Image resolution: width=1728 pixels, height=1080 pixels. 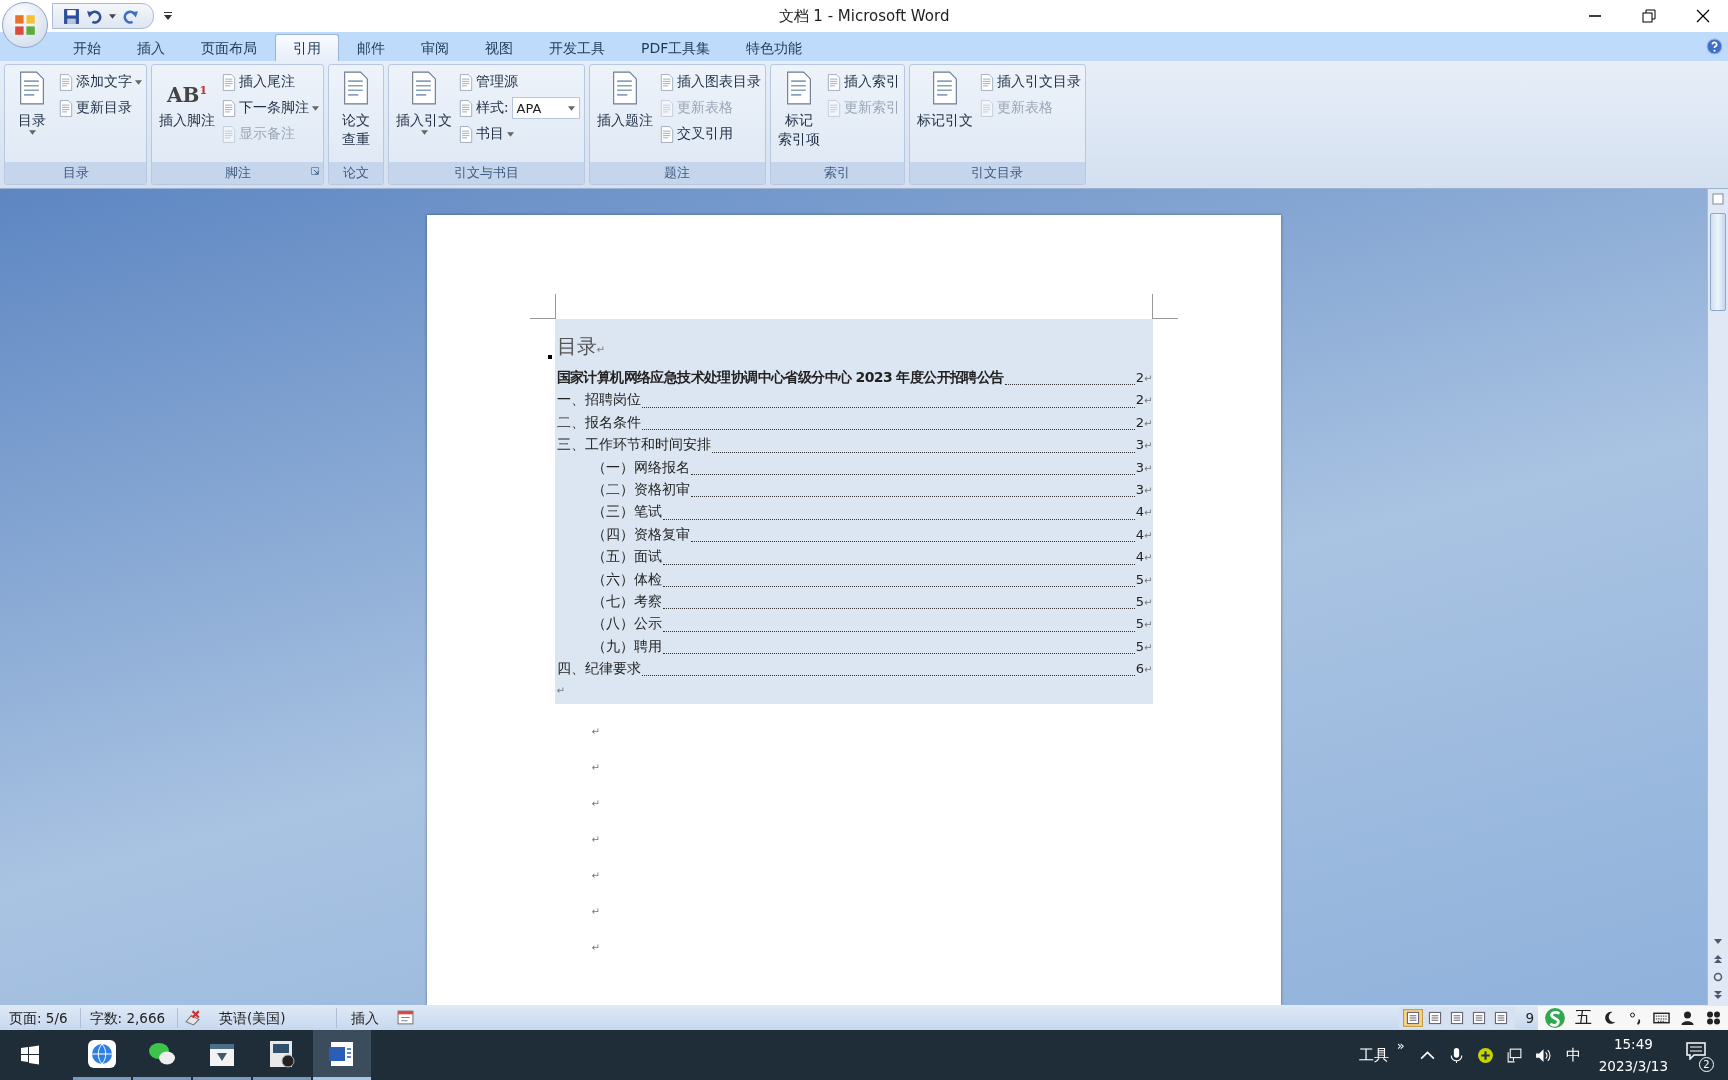 What do you see at coordinates (229, 47) in the screenshot?
I see `ribbon-tab: 页面布局` at bounding box center [229, 47].